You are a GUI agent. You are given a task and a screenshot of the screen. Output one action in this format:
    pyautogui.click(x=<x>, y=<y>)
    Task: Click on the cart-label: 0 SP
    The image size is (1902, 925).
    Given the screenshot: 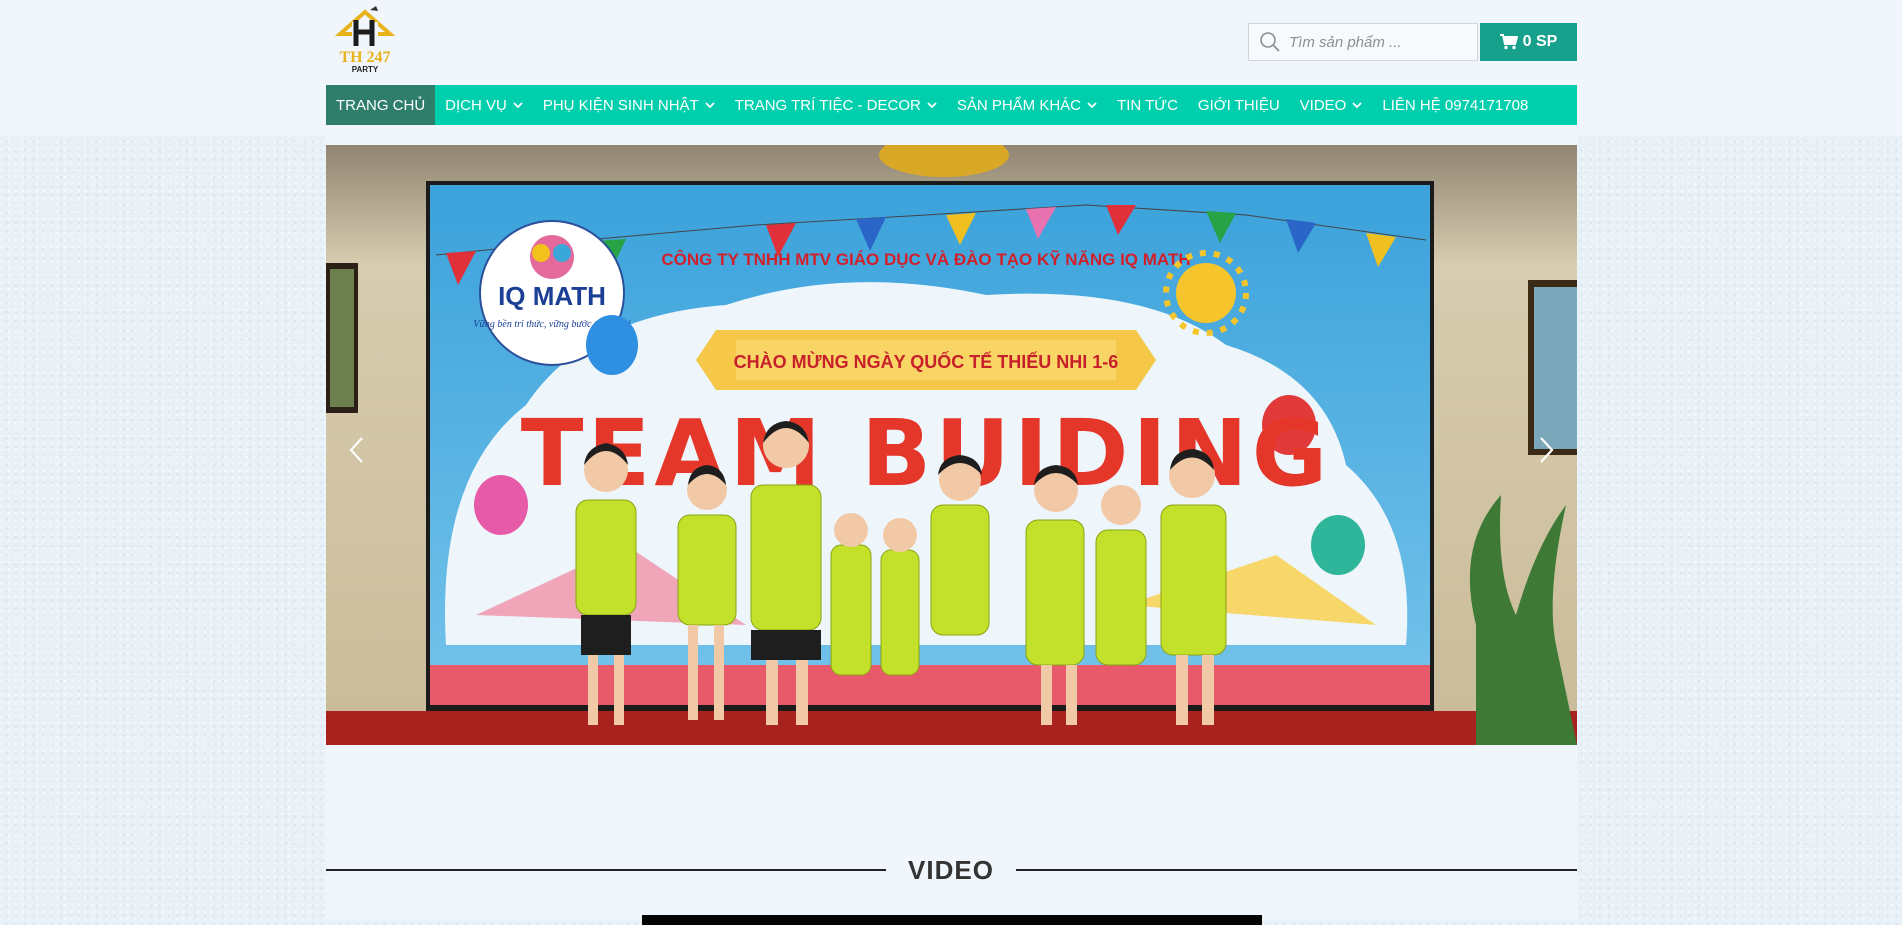 What is the action you would take?
    pyautogui.click(x=1540, y=41)
    